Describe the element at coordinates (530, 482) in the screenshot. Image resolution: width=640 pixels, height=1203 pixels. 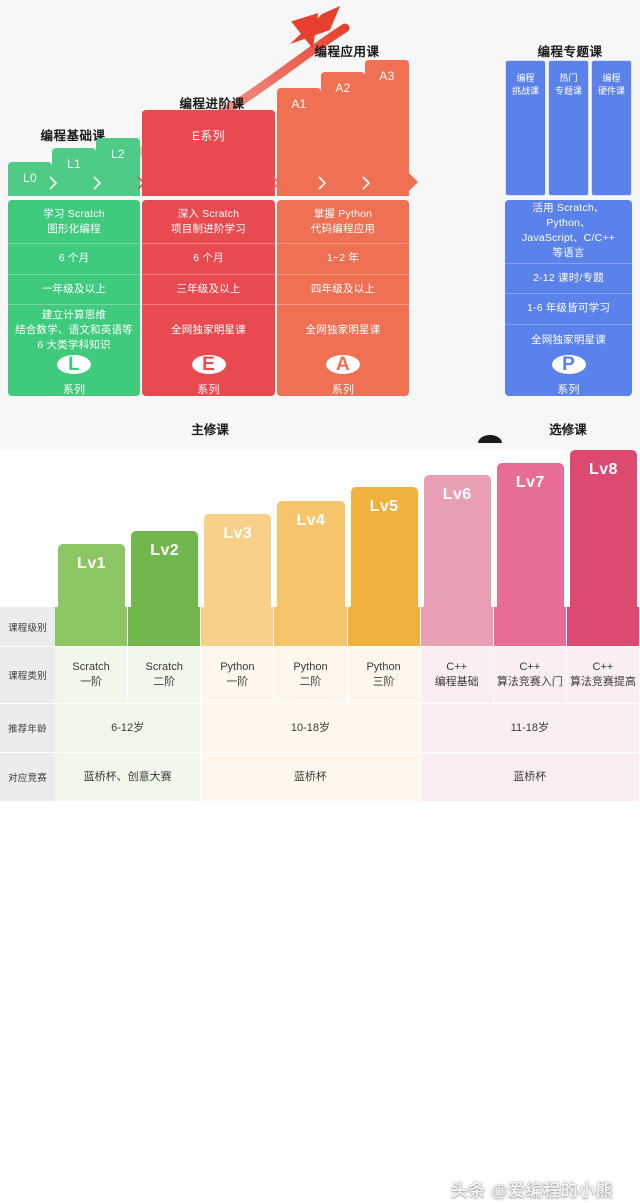
I see `level-bar-label: Lv7` at that location.